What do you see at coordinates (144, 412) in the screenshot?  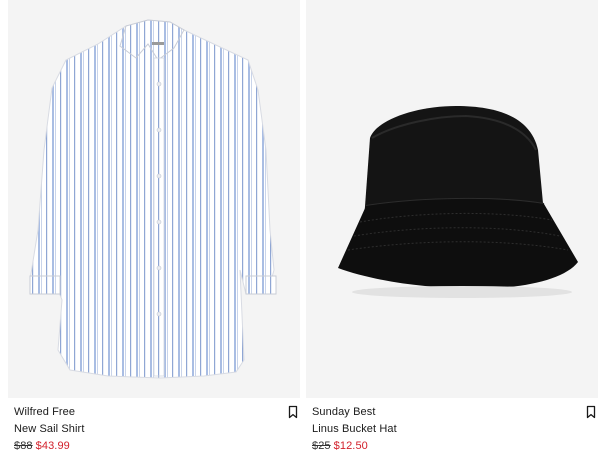 I see `product-brand: Wilfred Free` at bounding box center [144, 412].